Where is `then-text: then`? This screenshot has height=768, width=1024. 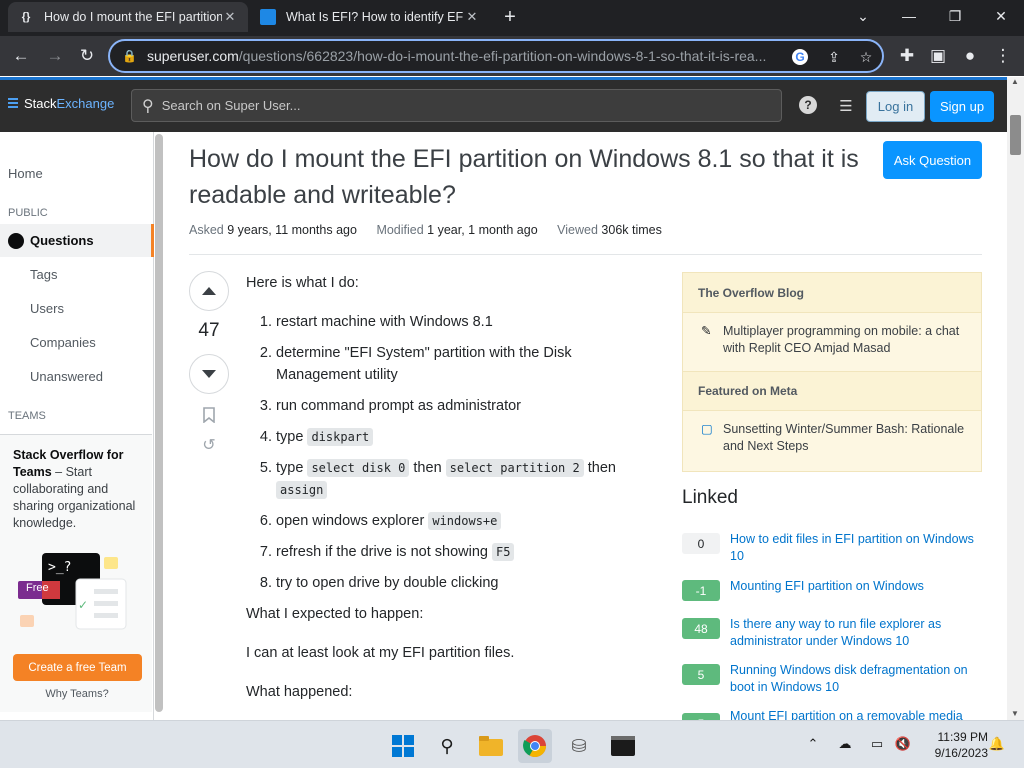 then-text: then is located at coordinates (427, 468).